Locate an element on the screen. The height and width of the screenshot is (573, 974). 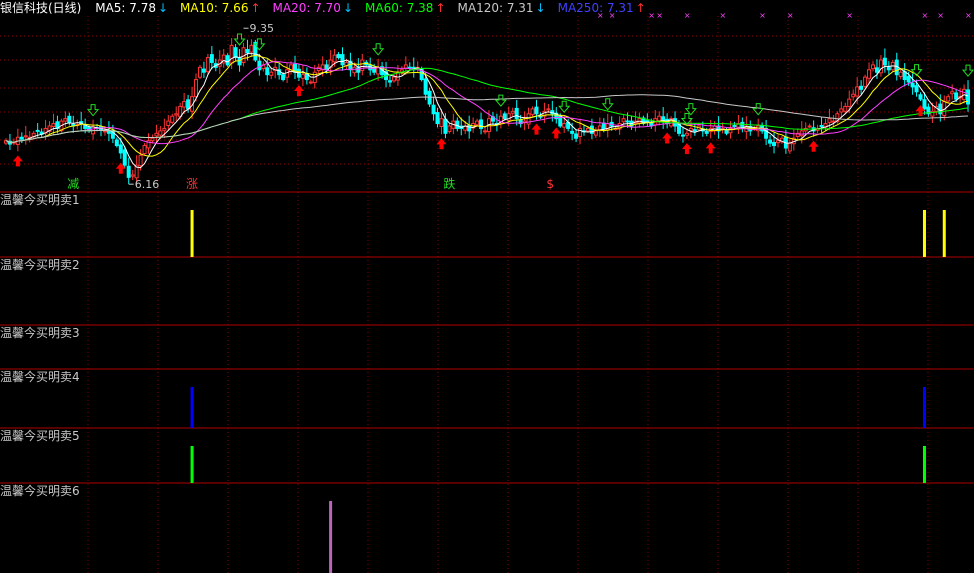
price-annotation: 9.35 is located at coordinates (262, 28).